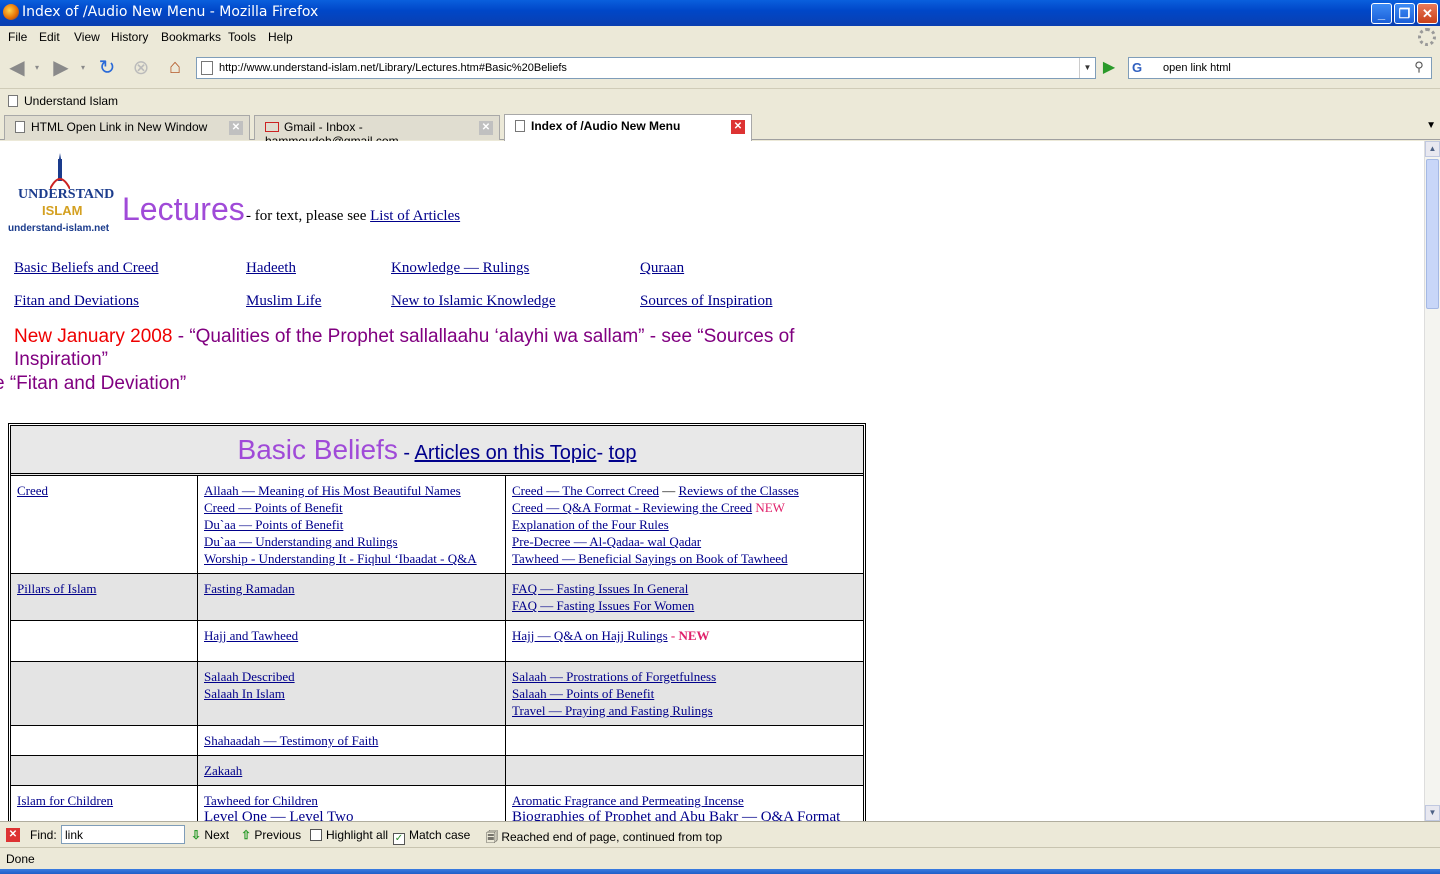 This screenshot has height=874, width=1440. I want to click on tab-list-icon: ▼, so click(1431, 125).